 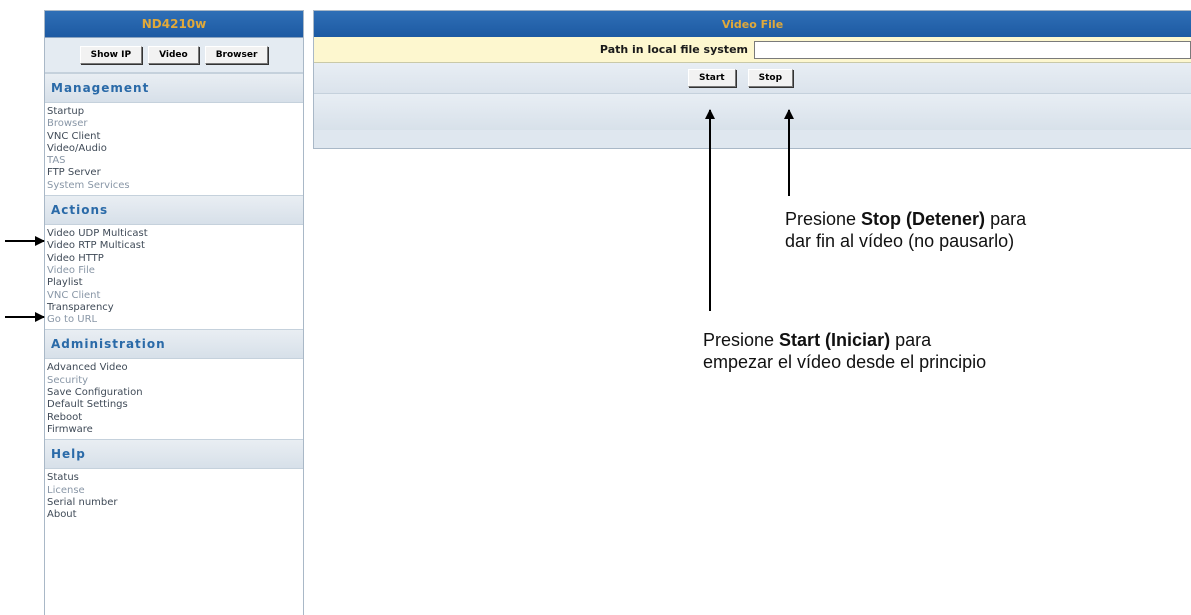 I want to click on stop-note-prefix: Presione, so click(x=823, y=219).